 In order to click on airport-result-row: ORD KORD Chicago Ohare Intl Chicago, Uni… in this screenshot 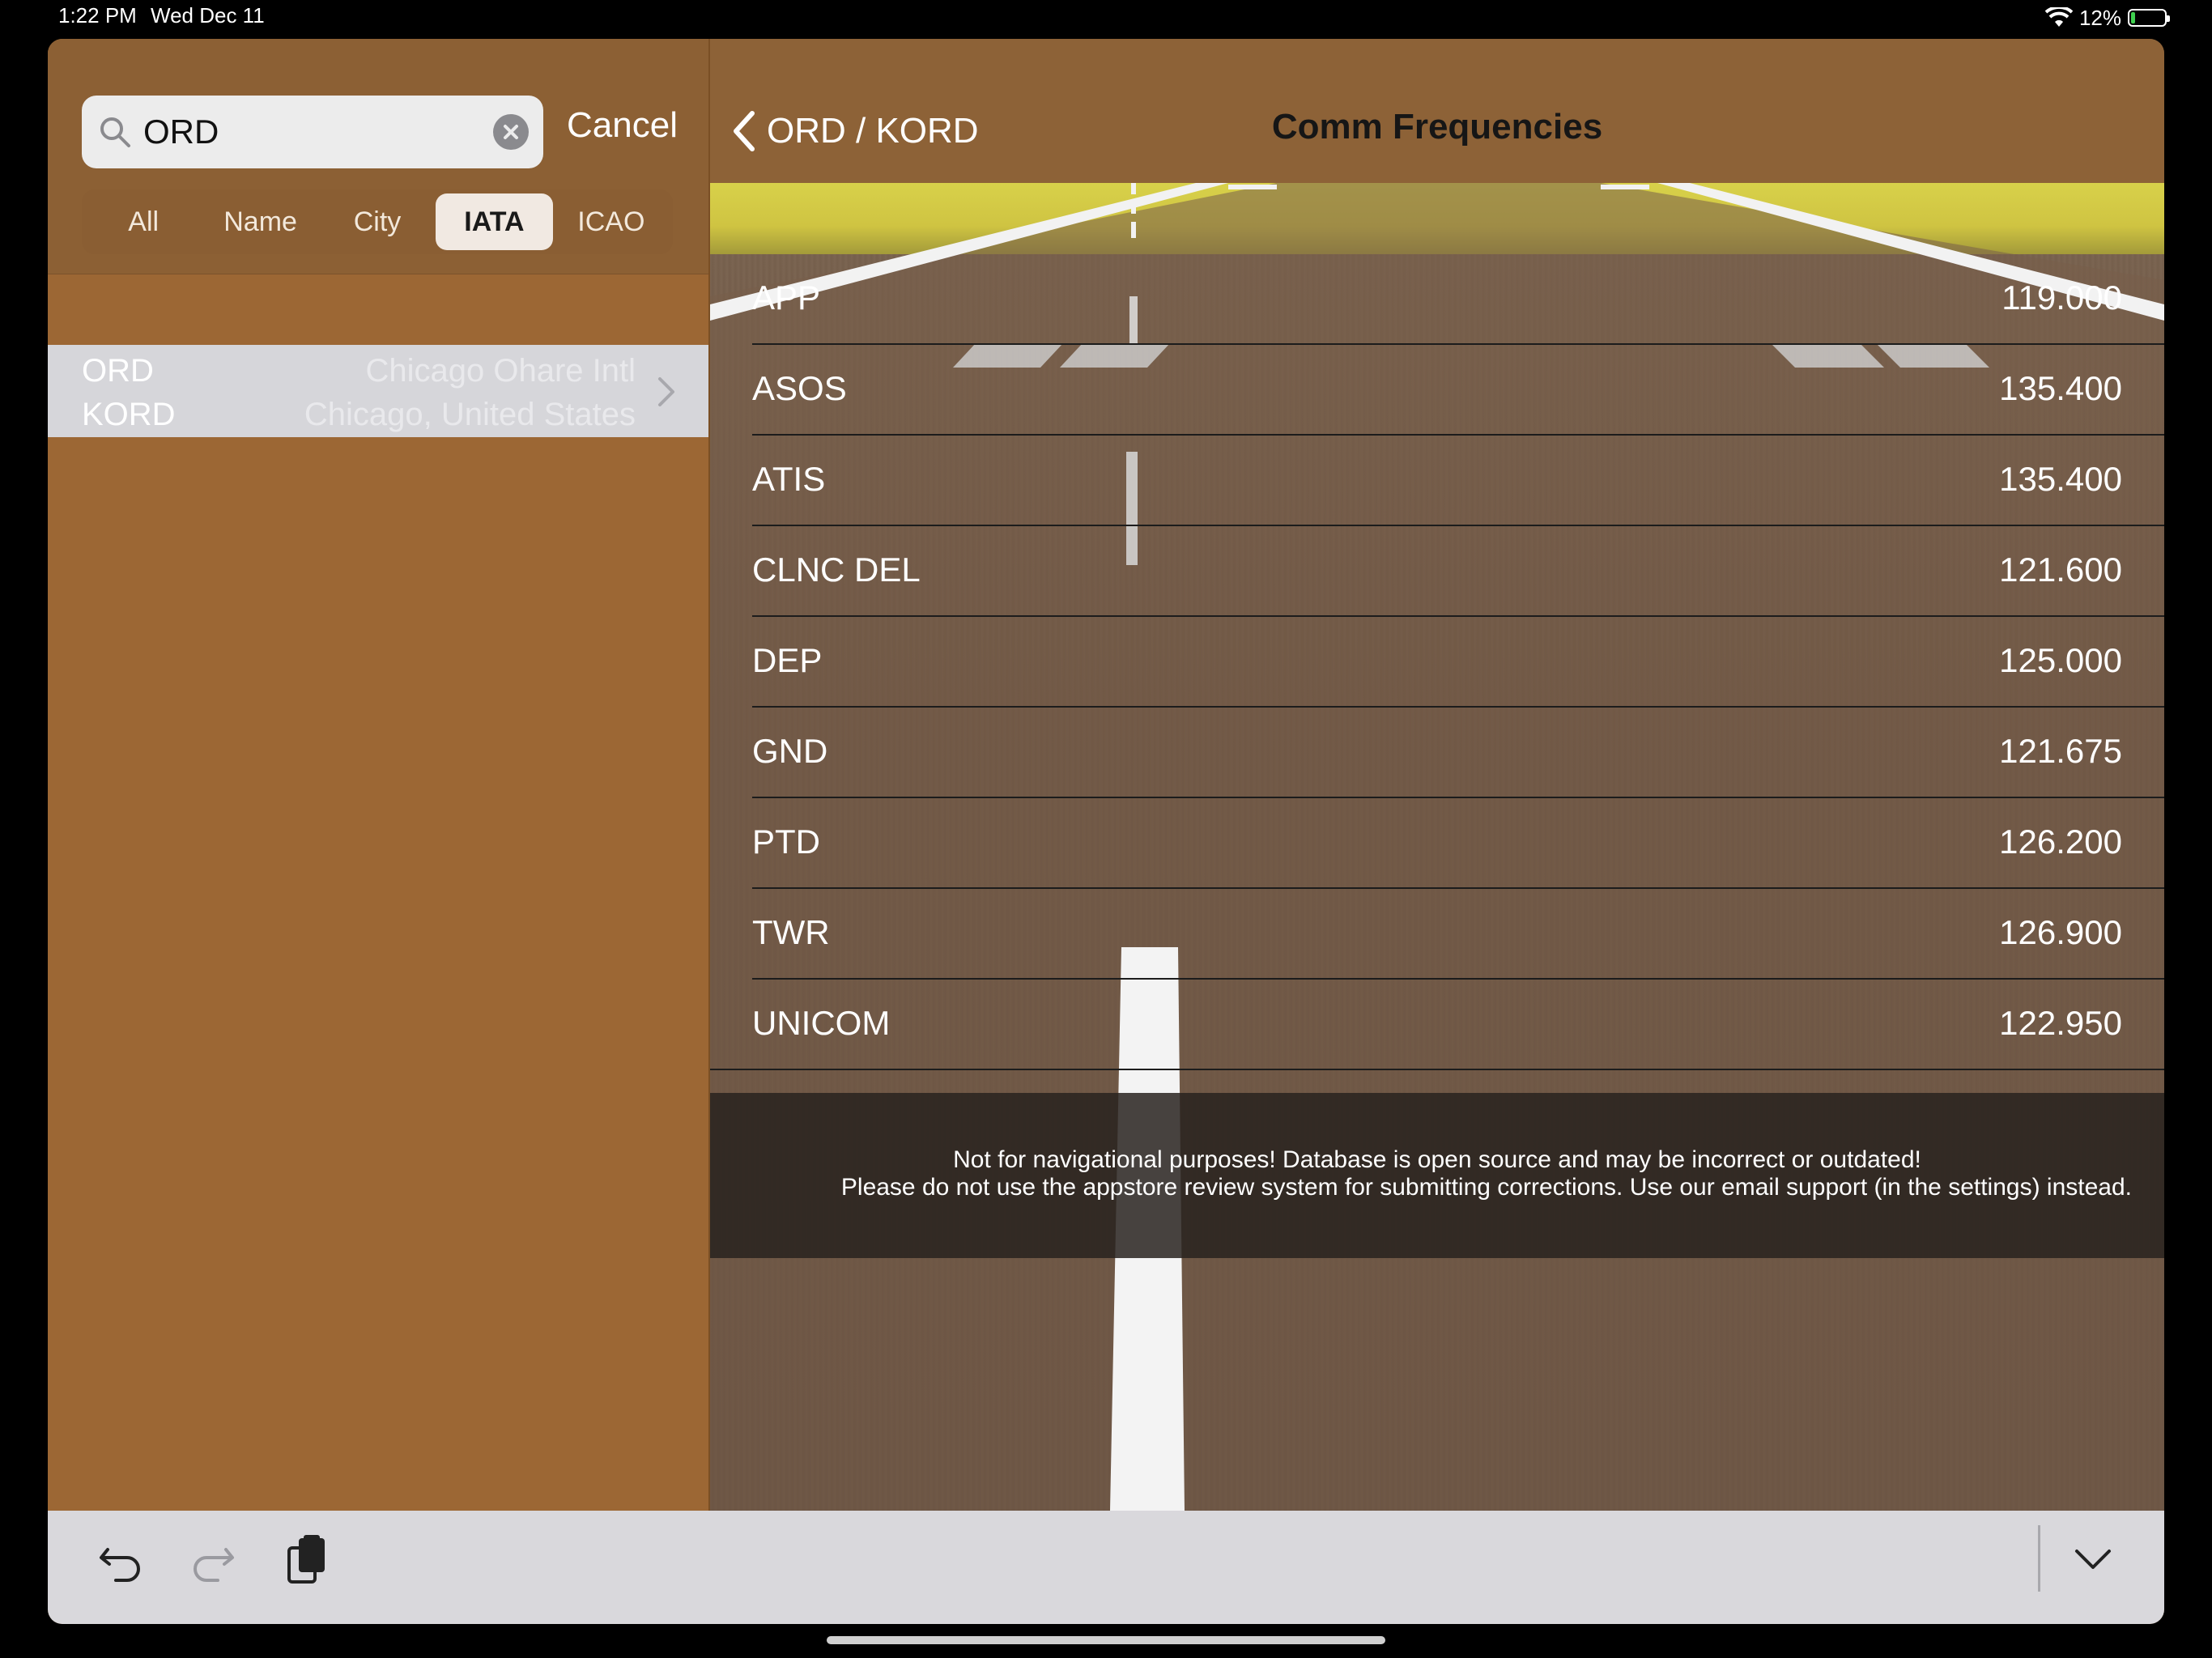, I will do `click(378, 391)`.